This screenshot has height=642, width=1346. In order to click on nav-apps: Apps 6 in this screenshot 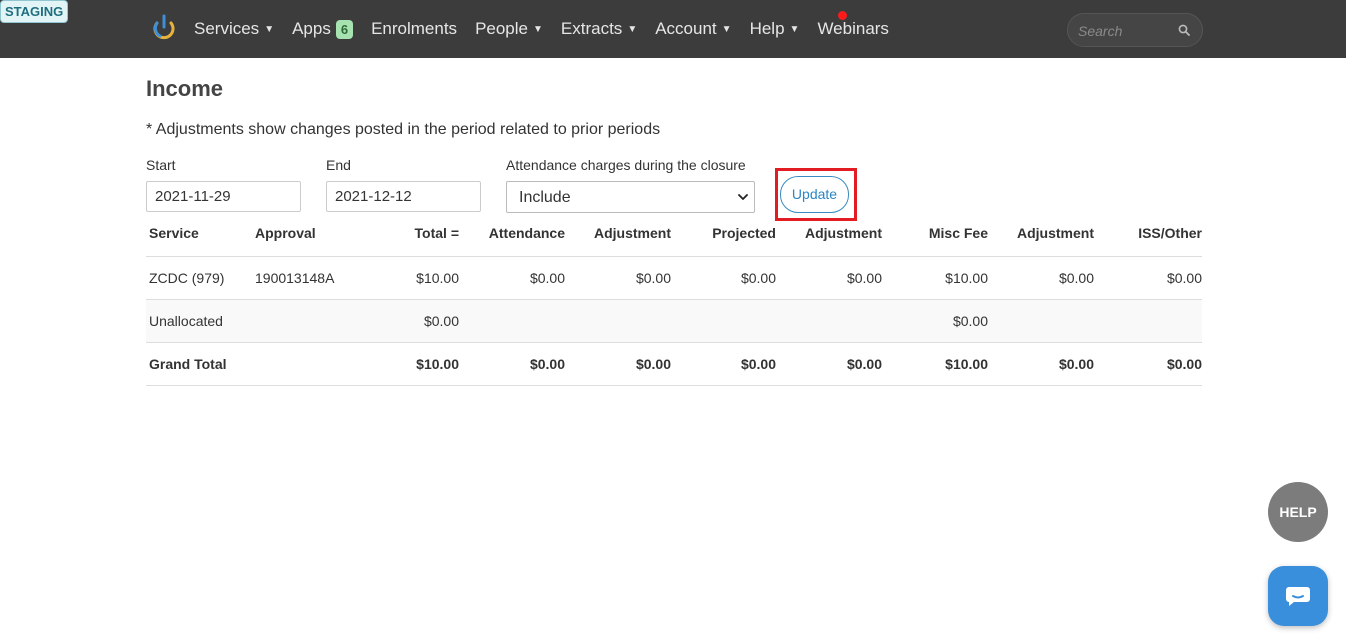, I will do `click(323, 29)`.